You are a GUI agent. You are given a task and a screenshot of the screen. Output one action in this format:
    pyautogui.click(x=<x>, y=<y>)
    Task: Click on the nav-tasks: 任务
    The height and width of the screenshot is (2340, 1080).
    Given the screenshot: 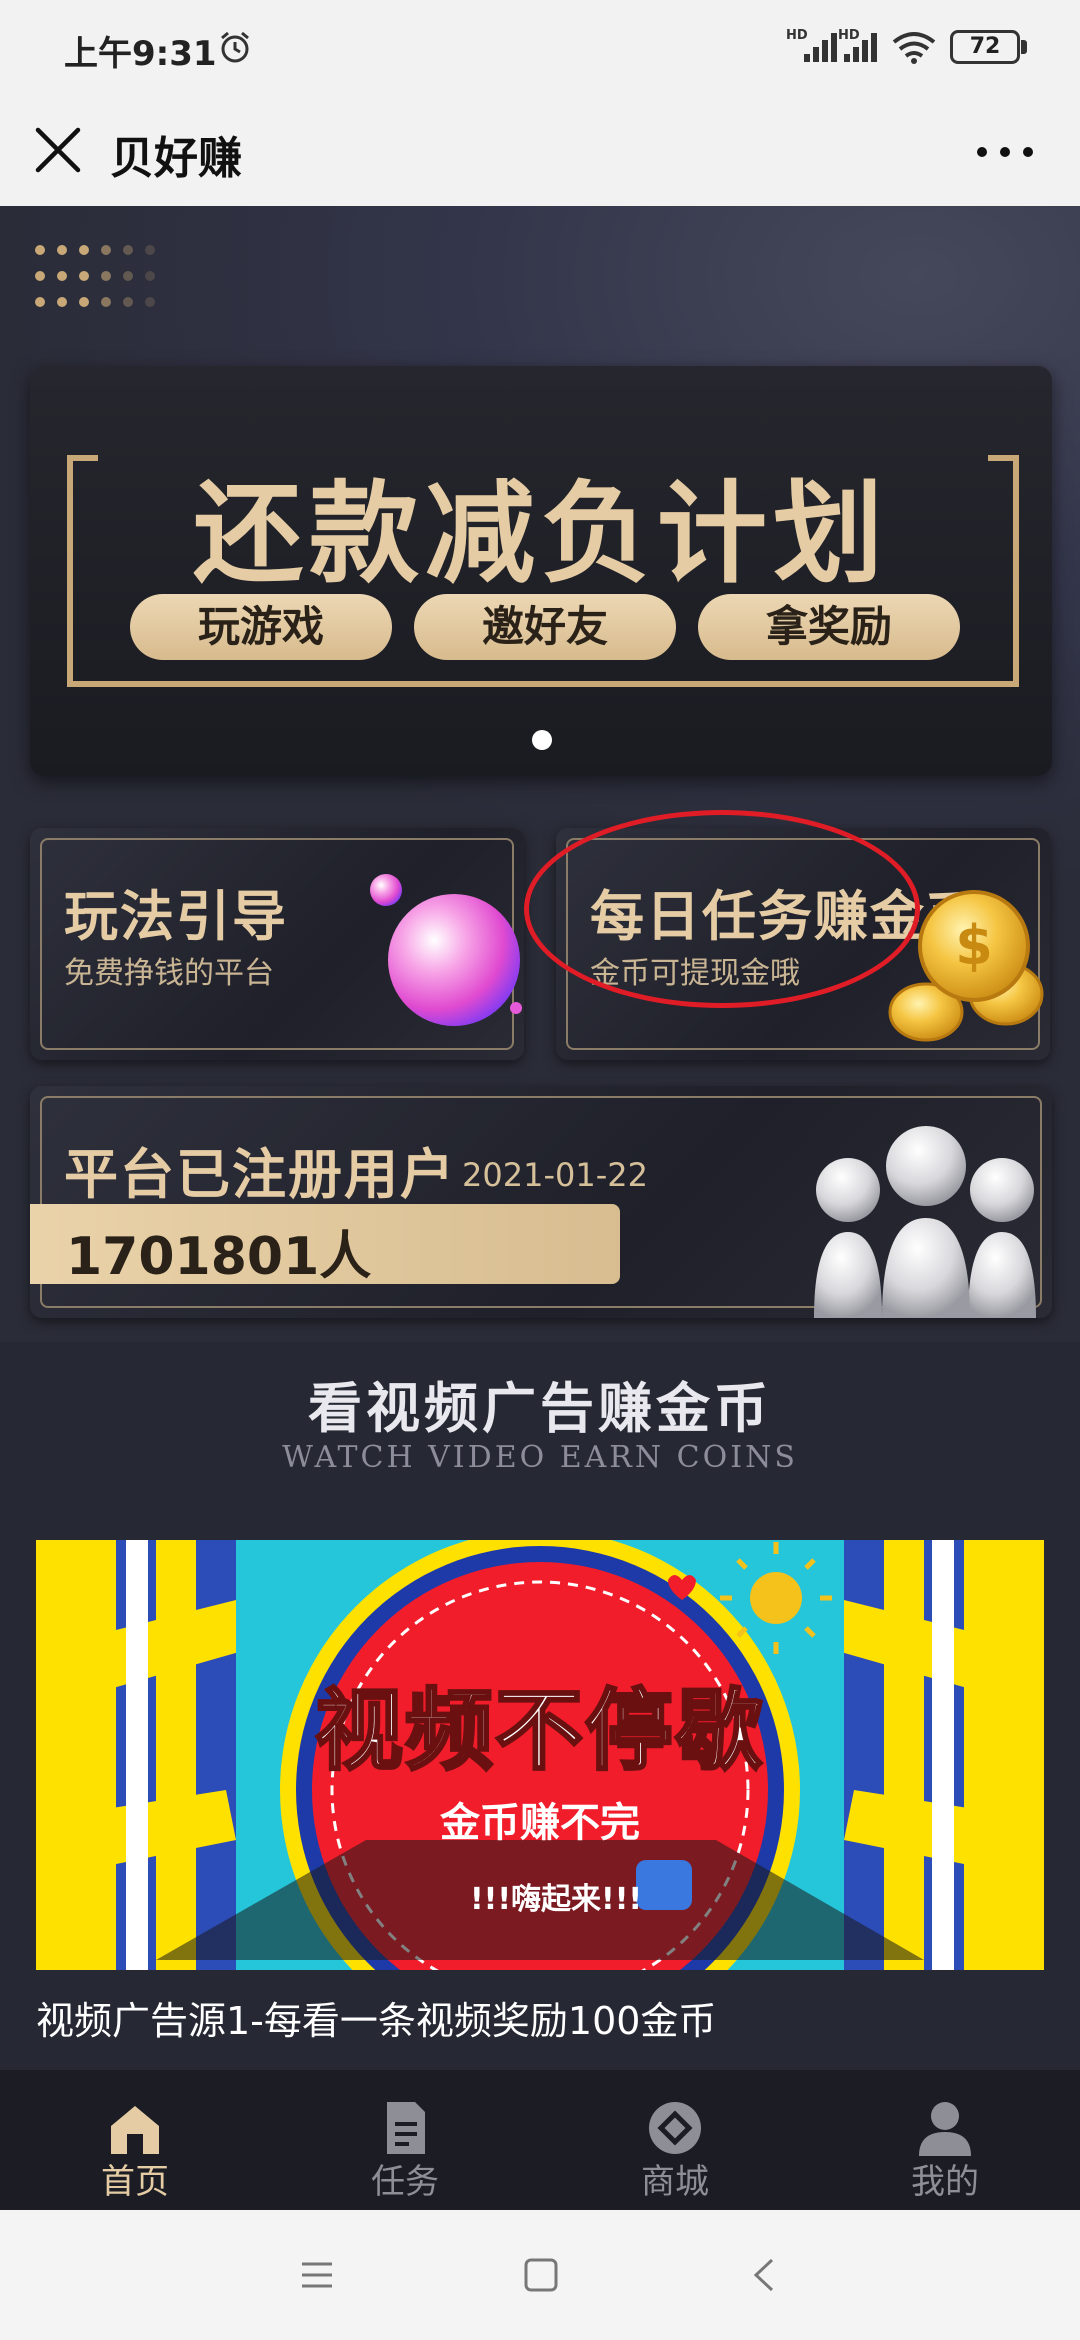 What is the action you would take?
    pyautogui.click(x=405, y=2140)
    